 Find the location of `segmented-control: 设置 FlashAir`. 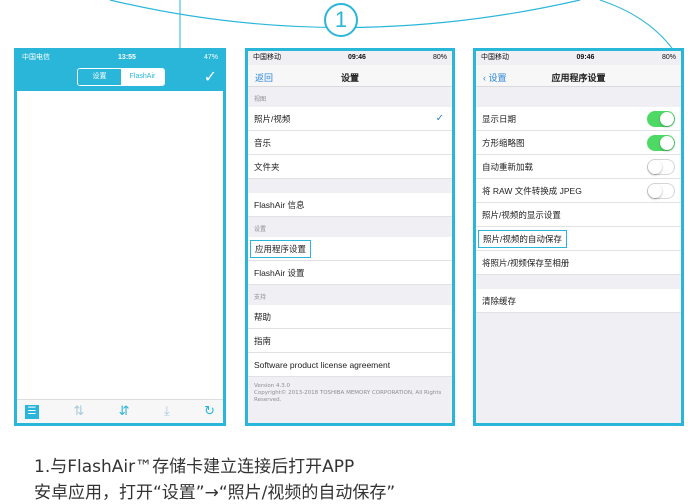

segmented-control: 设置 FlashAir is located at coordinates (121, 77).